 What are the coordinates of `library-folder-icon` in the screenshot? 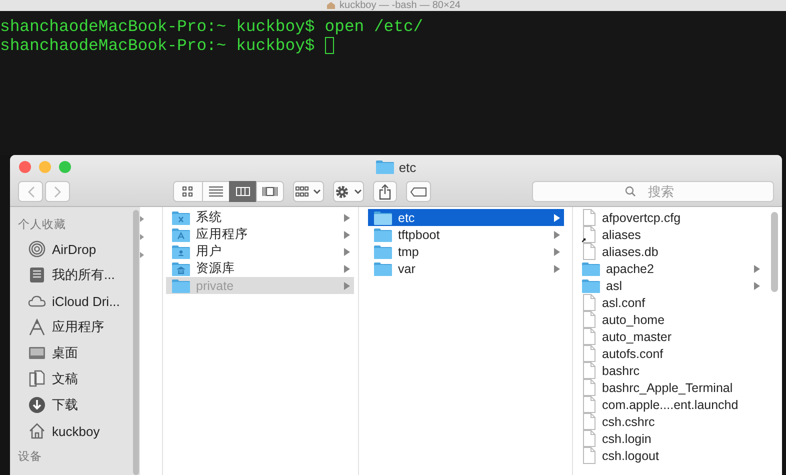 It's located at (181, 269).